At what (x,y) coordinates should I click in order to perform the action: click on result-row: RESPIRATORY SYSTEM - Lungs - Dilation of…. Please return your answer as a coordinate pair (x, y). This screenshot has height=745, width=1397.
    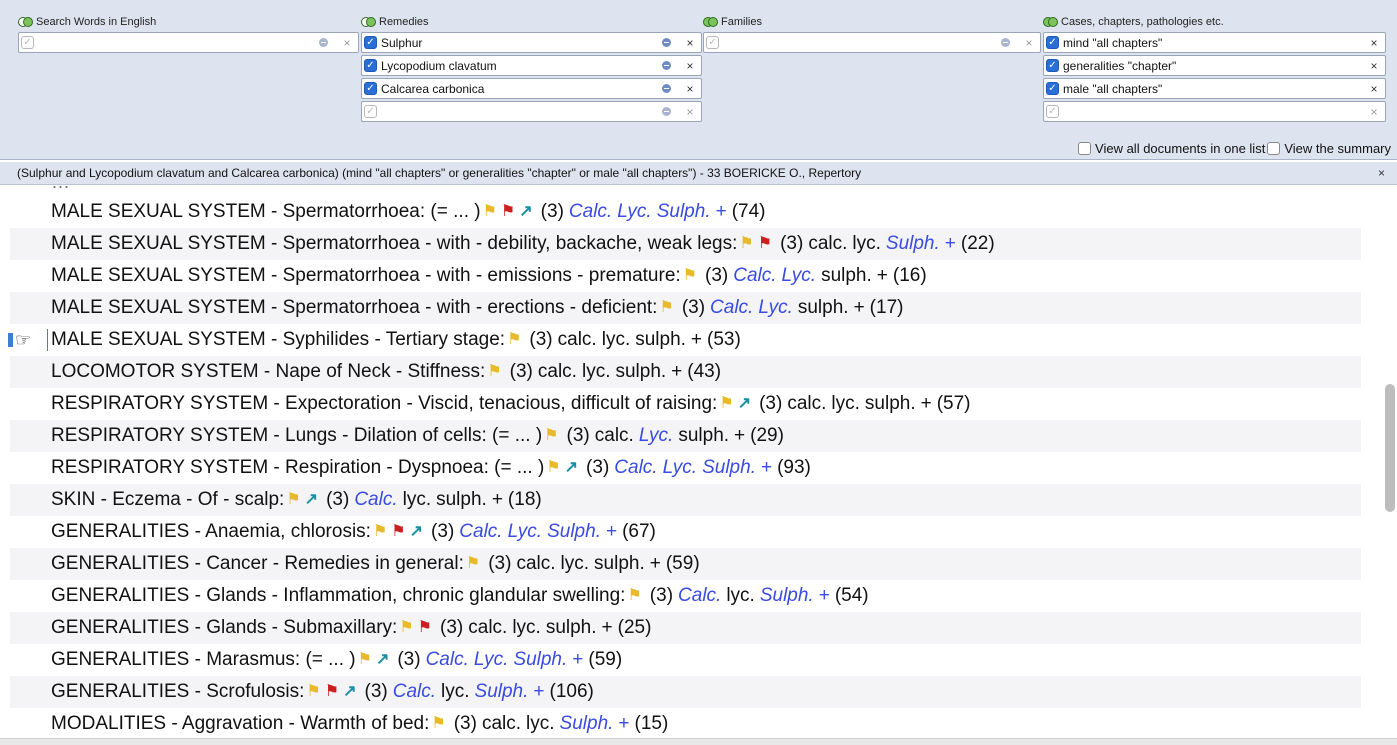
    Looking at the image, I should click on (685, 436).